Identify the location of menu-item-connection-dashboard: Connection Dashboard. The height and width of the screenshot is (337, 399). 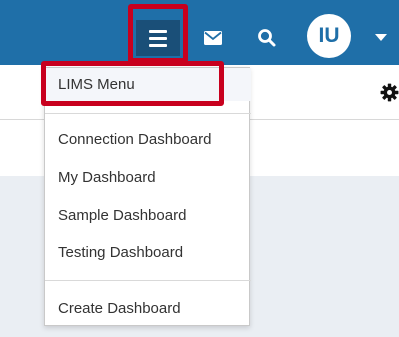
(148, 139).